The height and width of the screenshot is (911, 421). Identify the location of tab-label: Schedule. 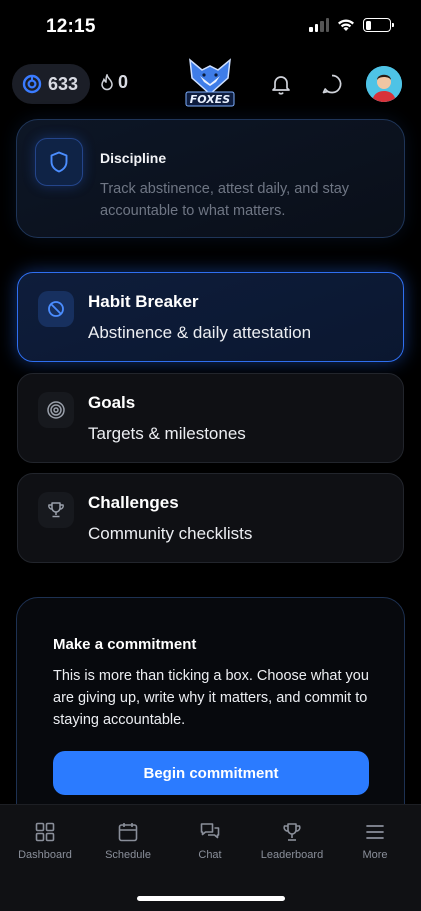
(128, 855).